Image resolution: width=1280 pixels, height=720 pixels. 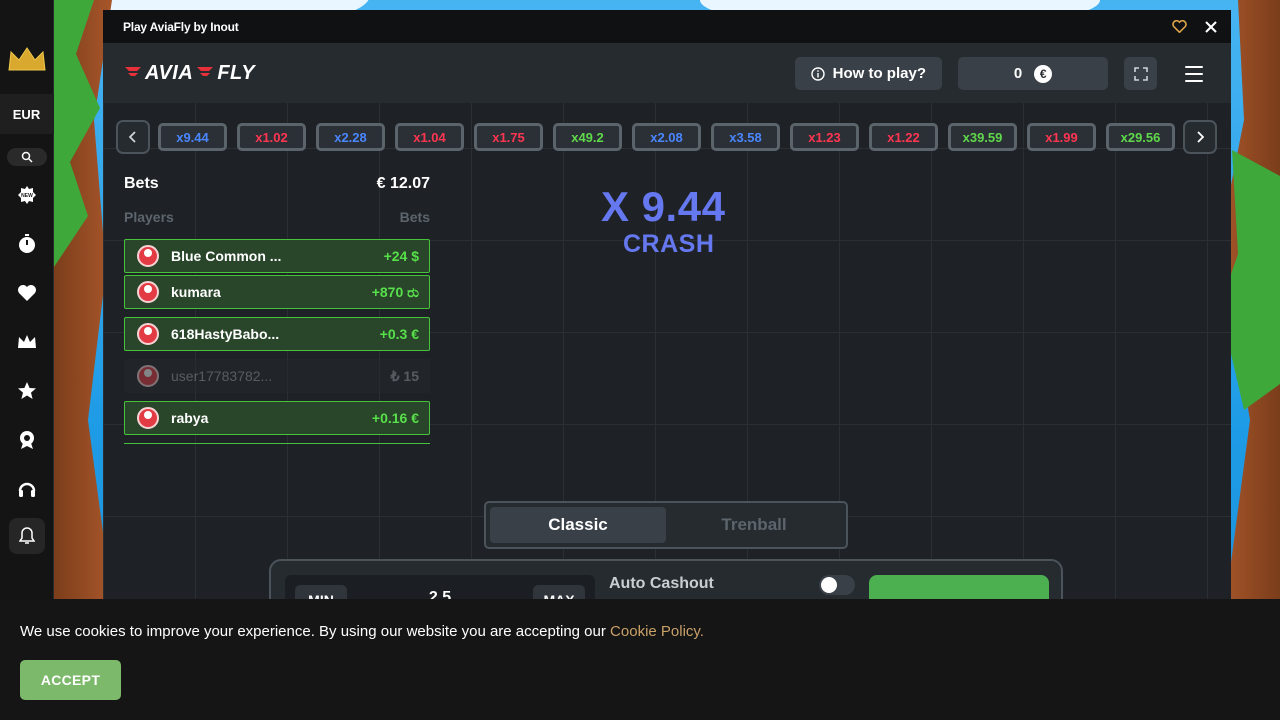 I want to click on history-pill: x2.28, so click(x=350, y=137).